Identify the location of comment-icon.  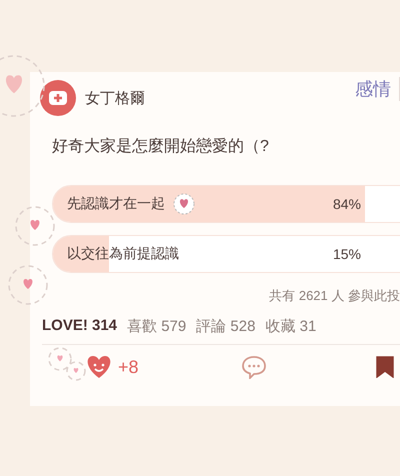
(253, 367).